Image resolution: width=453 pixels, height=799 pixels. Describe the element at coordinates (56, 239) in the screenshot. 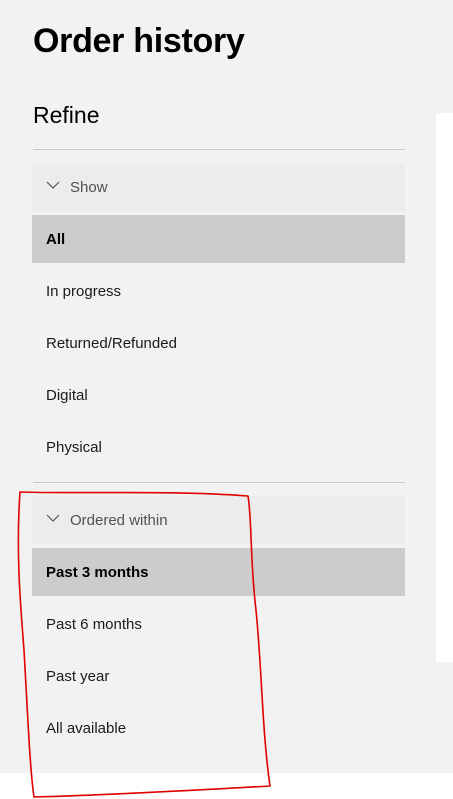

I see `option-label: All` at that location.